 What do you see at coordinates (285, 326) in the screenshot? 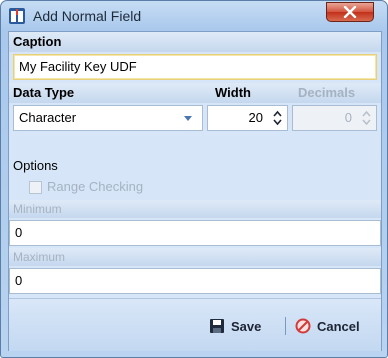
I see `footer-separator` at bounding box center [285, 326].